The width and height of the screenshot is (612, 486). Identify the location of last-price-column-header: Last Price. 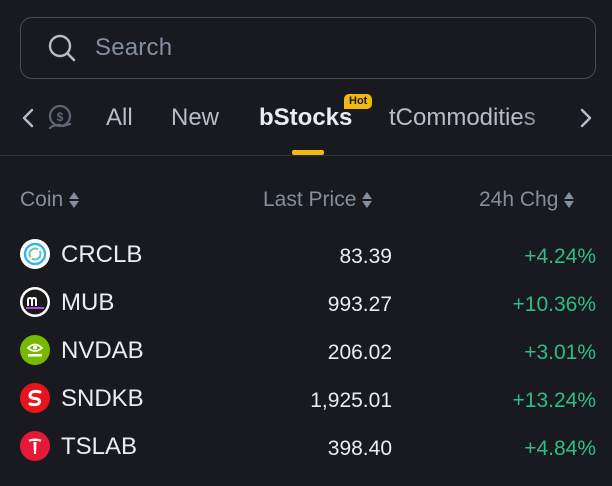
(318, 200).